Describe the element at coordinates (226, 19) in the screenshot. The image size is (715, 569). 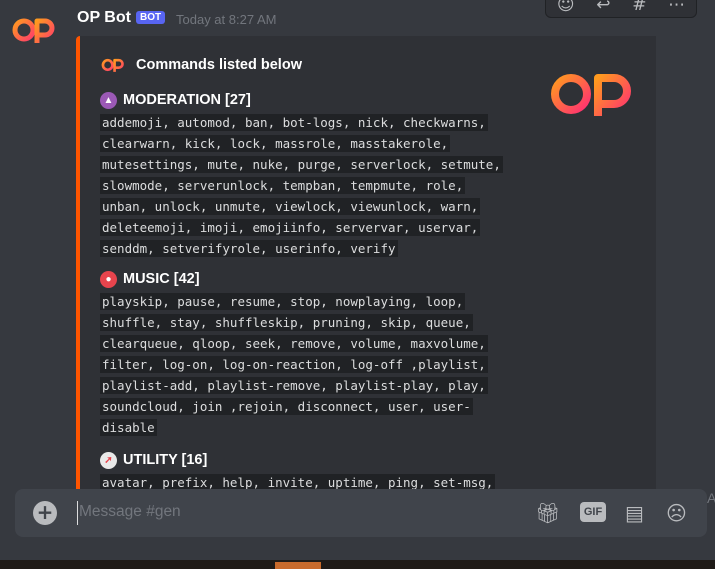
I see `message-timestamp: Today at 8:27 AM` at that location.